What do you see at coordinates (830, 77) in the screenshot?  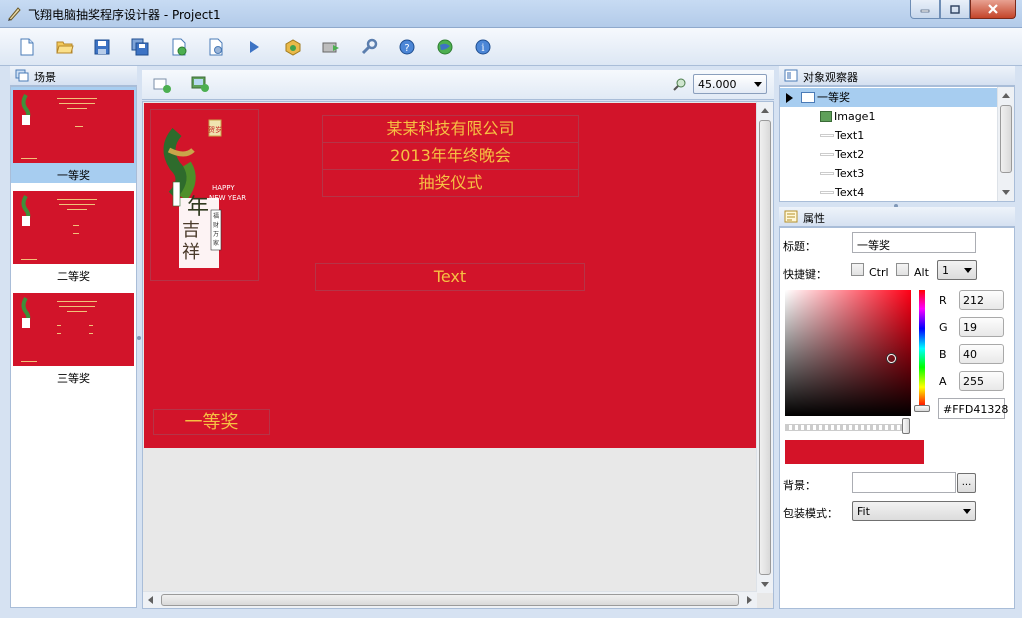 I see `object-panel-title: 对象观察器` at bounding box center [830, 77].